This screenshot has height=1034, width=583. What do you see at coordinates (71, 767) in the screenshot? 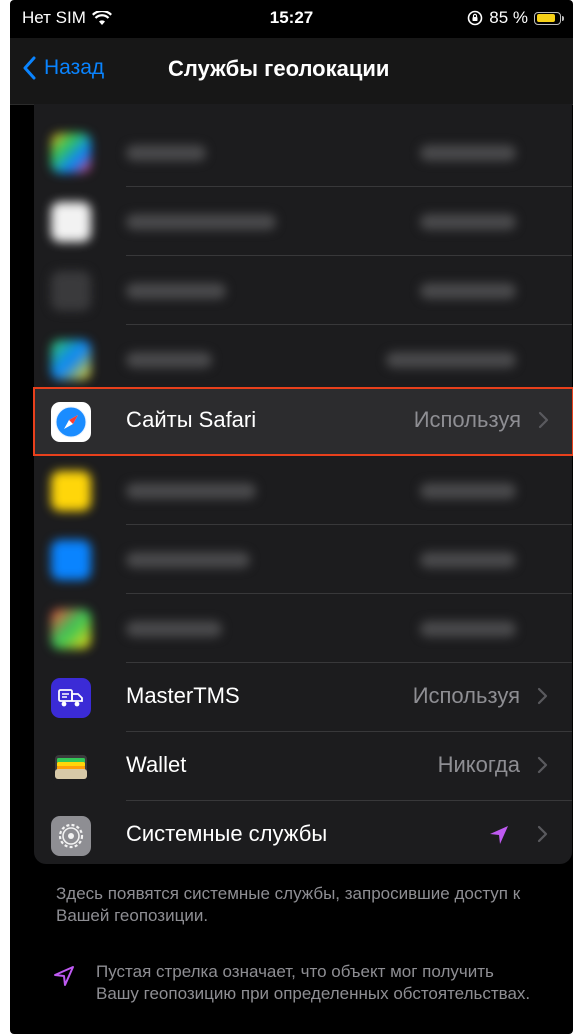
I see `wallet-icon` at bounding box center [71, 767].